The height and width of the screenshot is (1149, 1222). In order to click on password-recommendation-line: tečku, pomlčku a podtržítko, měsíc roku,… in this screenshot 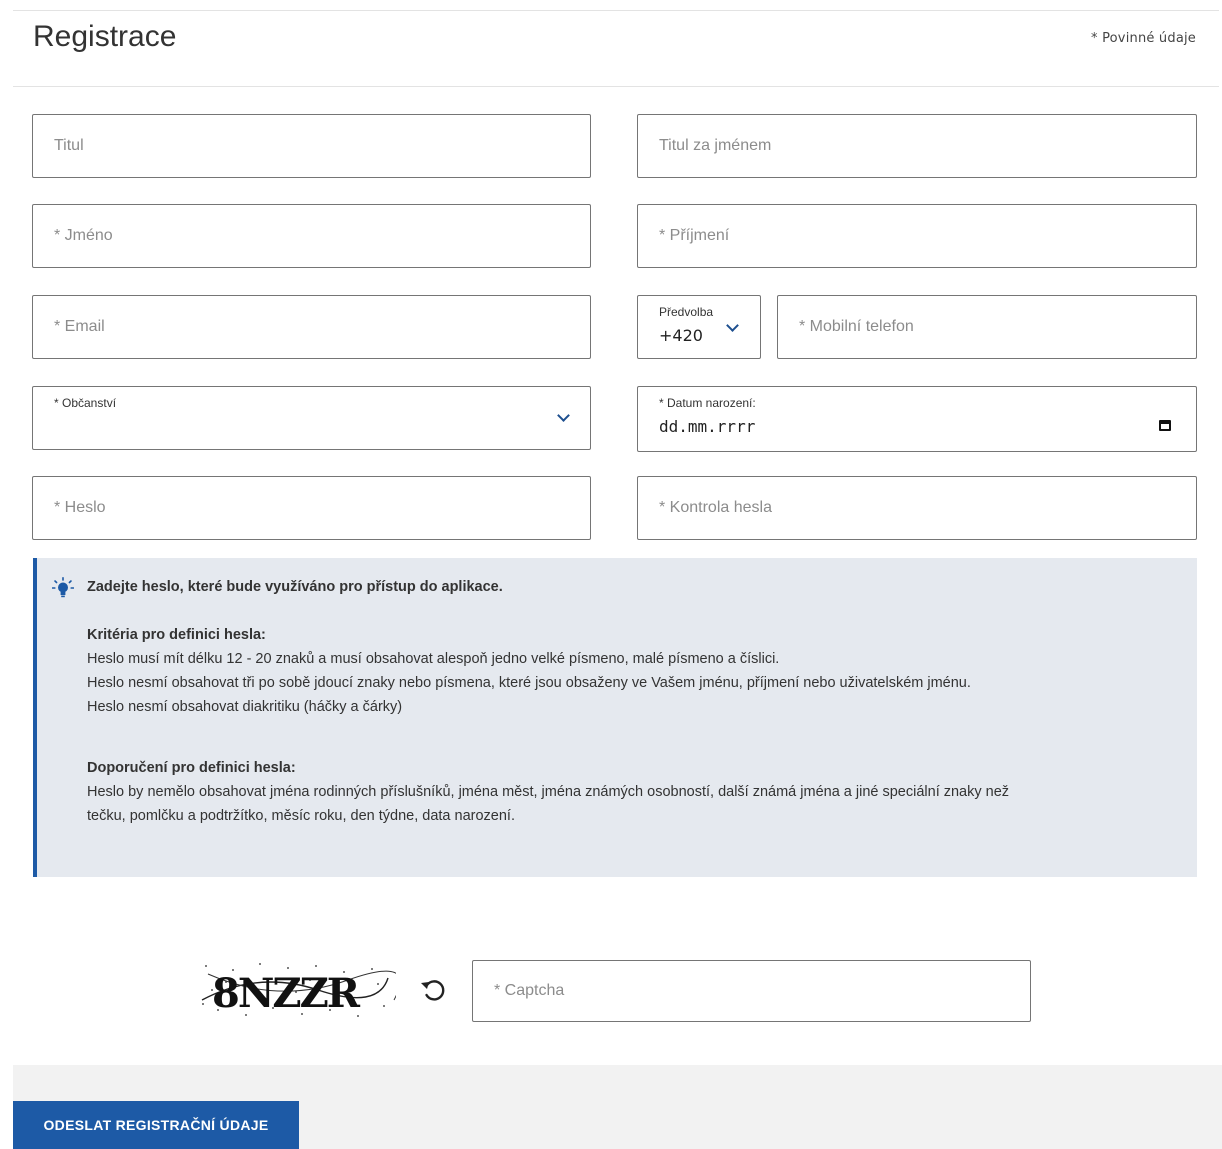, I will do `click(301, 816)`.